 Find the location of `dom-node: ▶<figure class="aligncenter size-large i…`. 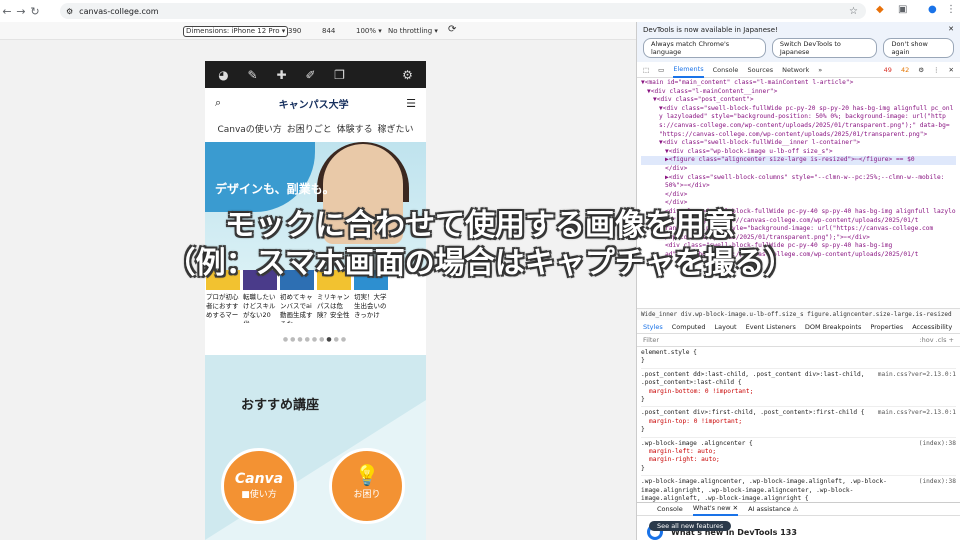

dom-node: ▶<figure class="aligncenter size-large i… is located at coordinates (798, 160).